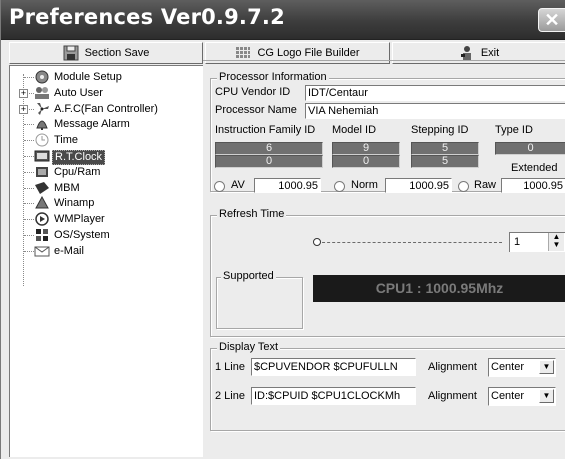  I want to click on tree-item-label: Module Setup, so click(88, 77).